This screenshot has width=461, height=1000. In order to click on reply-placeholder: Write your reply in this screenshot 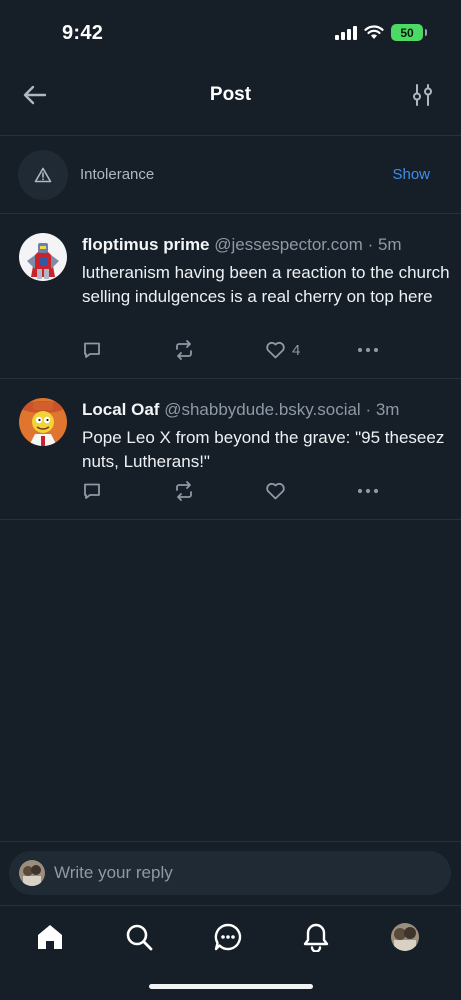, I will do `click(113, 872)`.